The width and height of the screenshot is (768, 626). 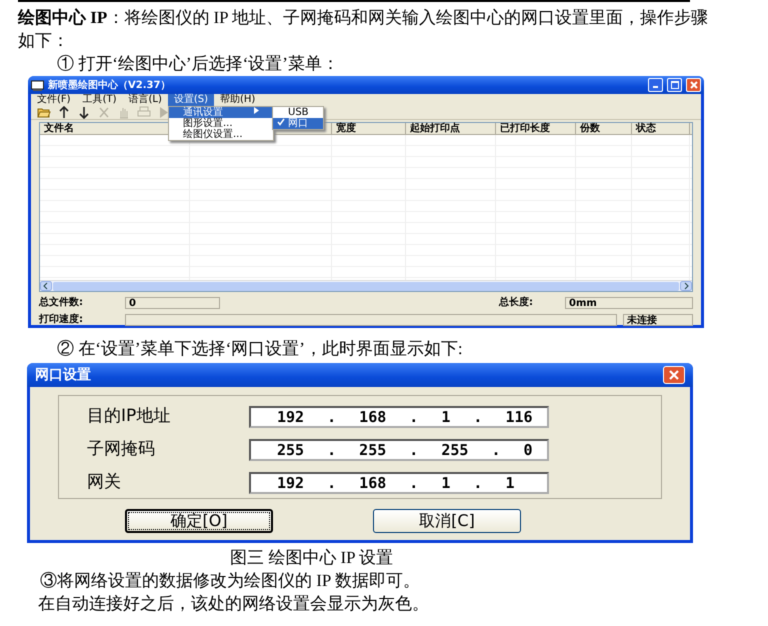 What do you see at coordinates (366, 285) in the screenshot?
I see `horizontal-scrollbar` at bounding box center [366, 285].